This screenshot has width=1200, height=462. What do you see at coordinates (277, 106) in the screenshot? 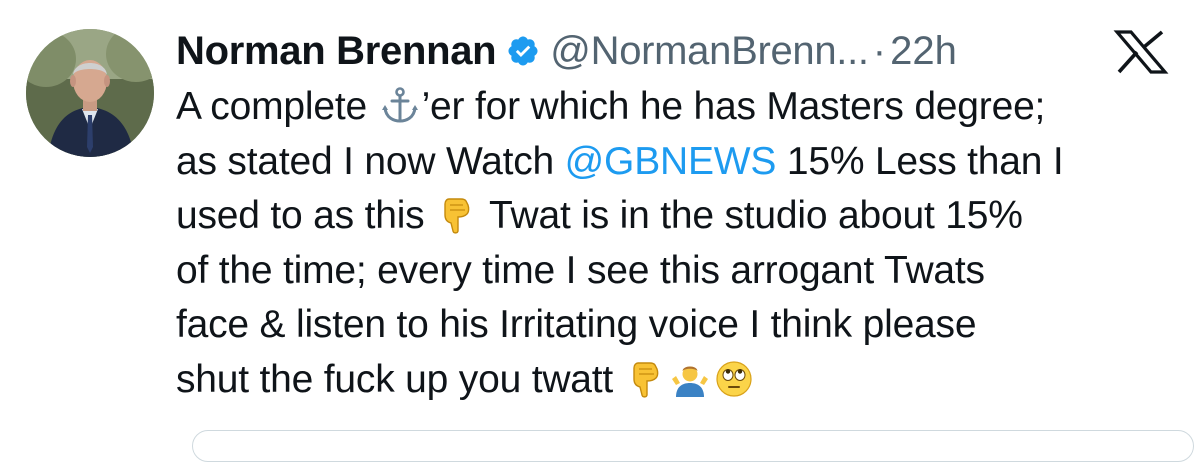
I see `text-segment: A complete` at bounding box center [277, 106].